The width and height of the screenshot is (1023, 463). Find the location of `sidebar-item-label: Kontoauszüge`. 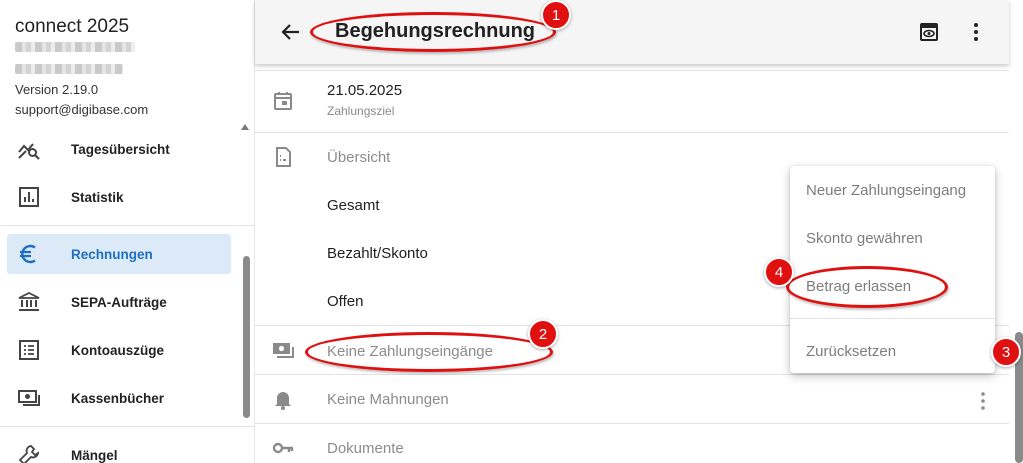

sidebar-item-label: Kontoauszüge is located at coordinates (117, 350).